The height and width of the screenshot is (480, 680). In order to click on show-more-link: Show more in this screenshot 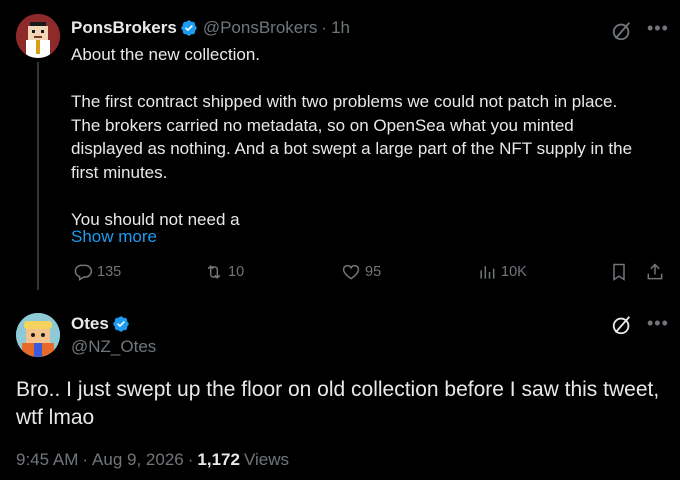, I will do `click(114, 237)`.